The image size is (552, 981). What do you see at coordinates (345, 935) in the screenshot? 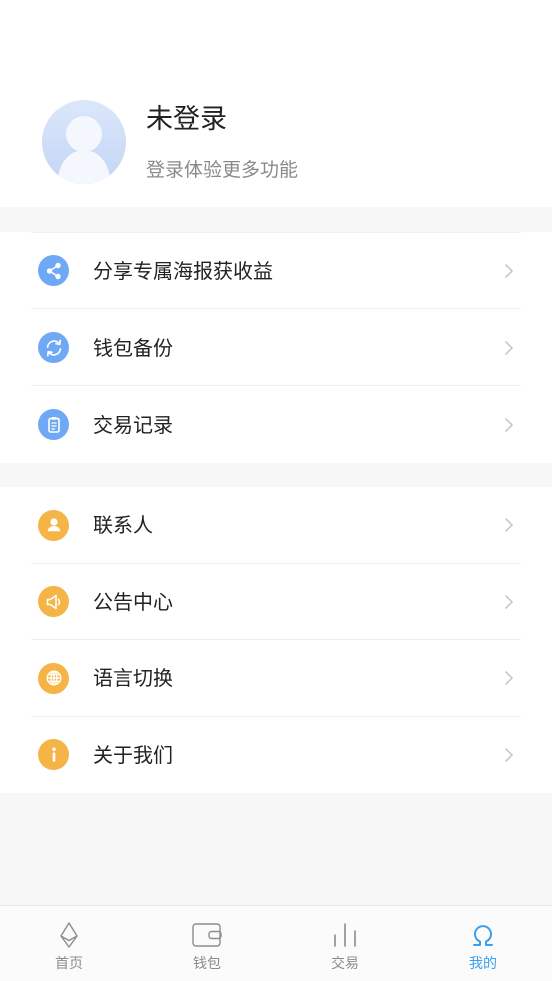
I see `bar-chart-icon` at bounding box center [345, 935].